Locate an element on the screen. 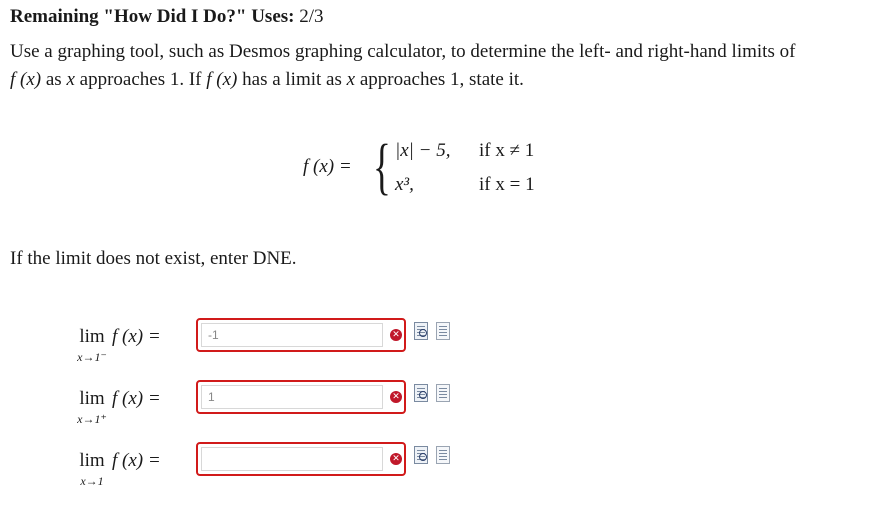 The width and height of the screenshot is (875, 530). prompt-x-2: x is located at coordinates (351, 79).